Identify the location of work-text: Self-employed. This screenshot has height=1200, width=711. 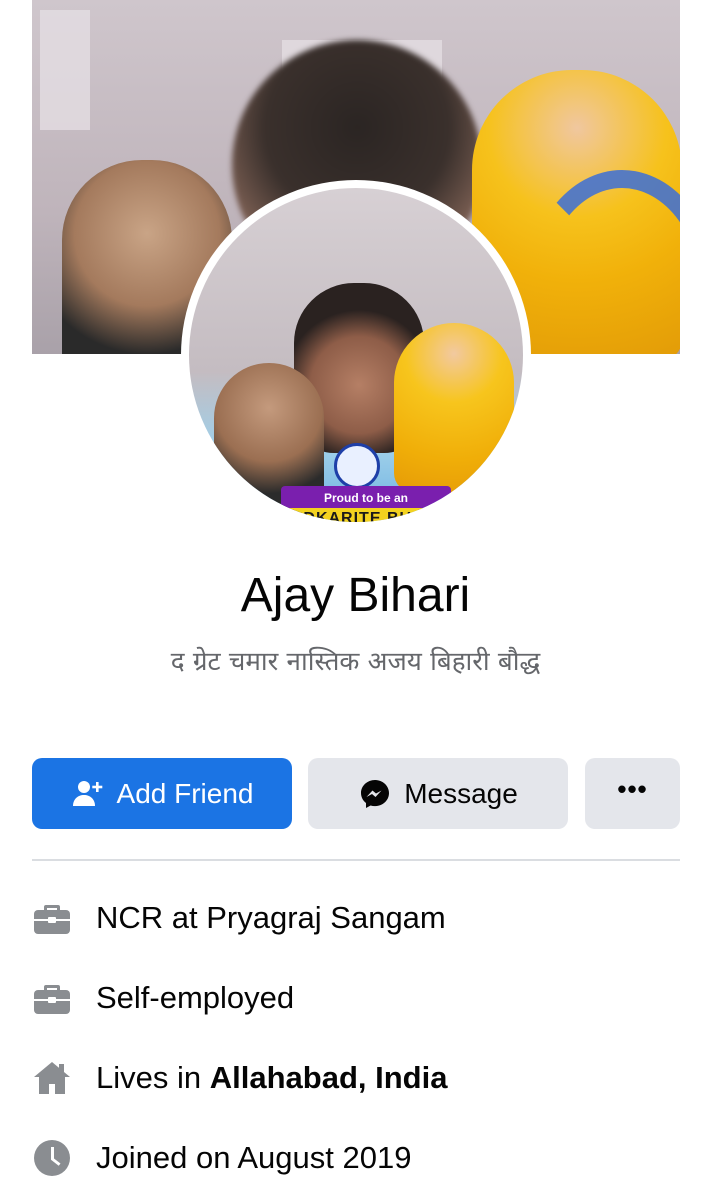
(195, 997).